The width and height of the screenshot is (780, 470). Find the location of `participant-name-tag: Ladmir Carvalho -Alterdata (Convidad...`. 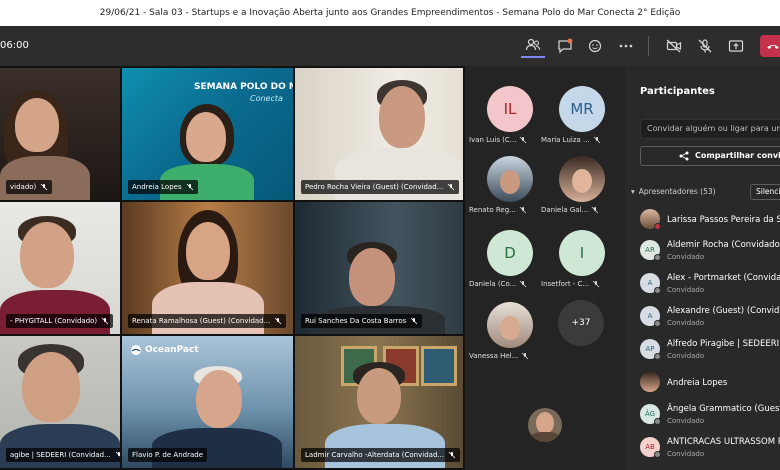

participant-name-tag: Ladmir Carvalho -Alterdata (Convidad... is located at coordinates (381, 455).